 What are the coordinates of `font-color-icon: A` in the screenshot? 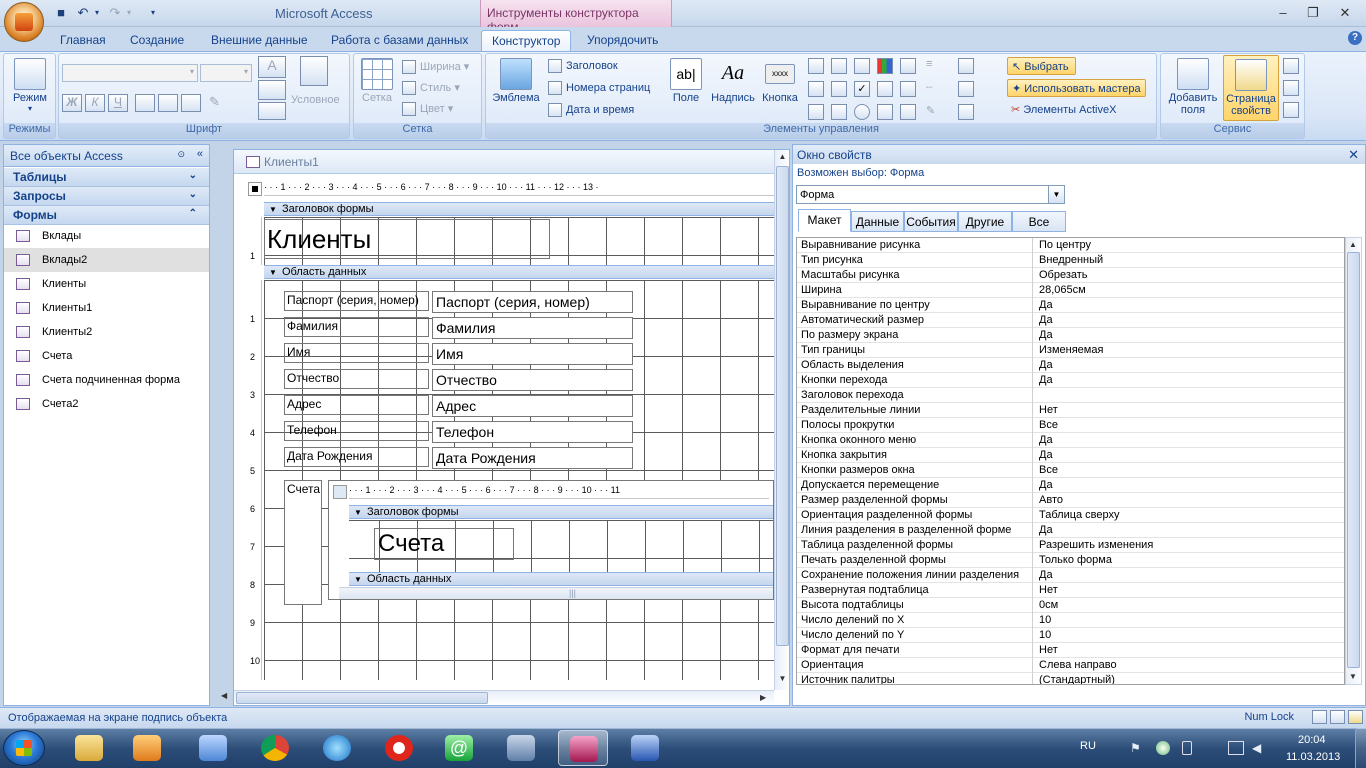 It's located at (272, 67).